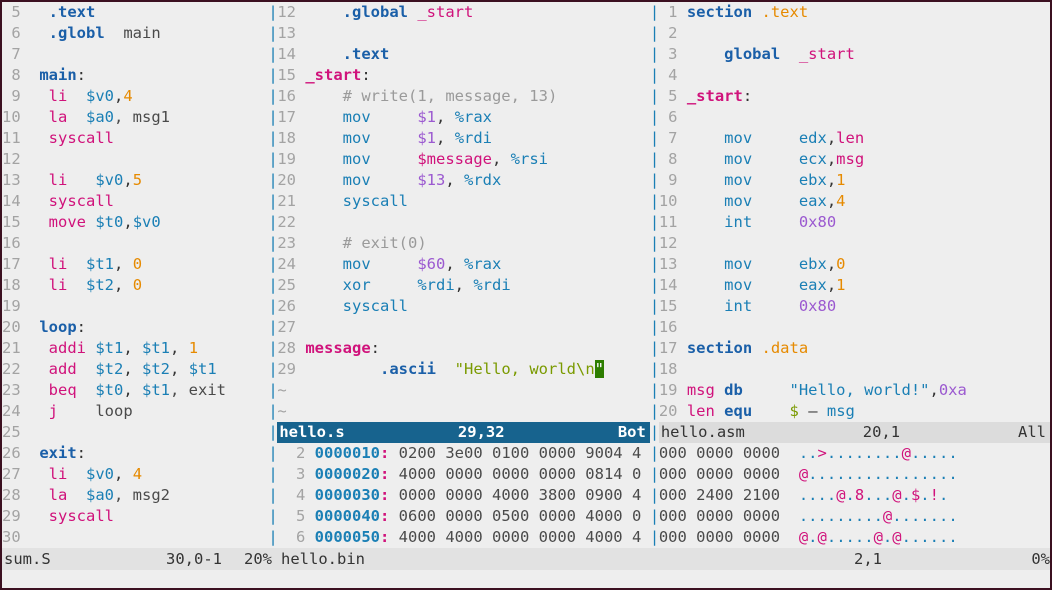  I want to click on statusline-hello-asm: hello.asm 20,1 All, so click(854, 432).